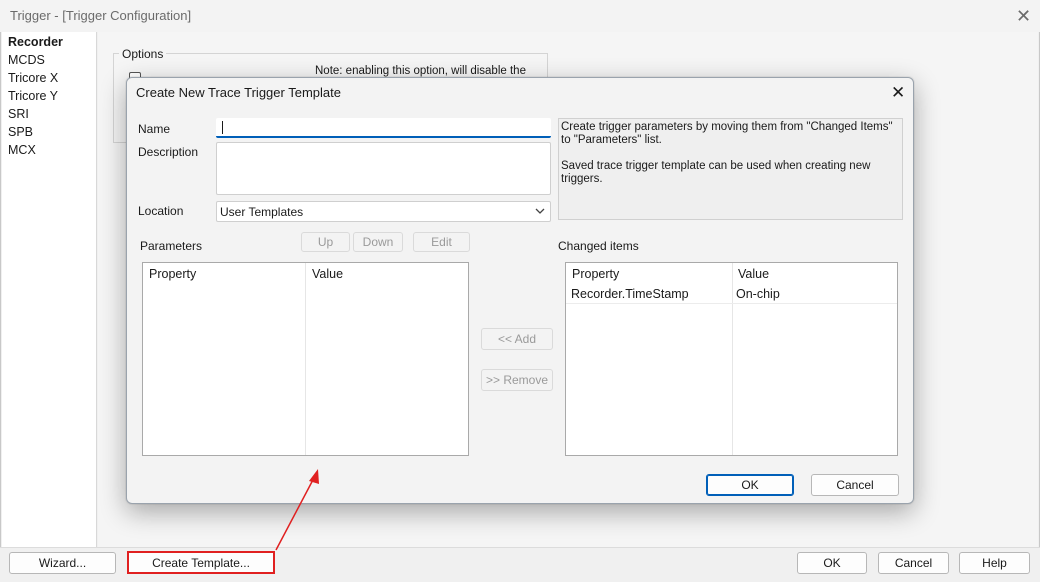 The image size is (1040, 582). I want to click on parameters-col-property: Property, so click(173, 274).